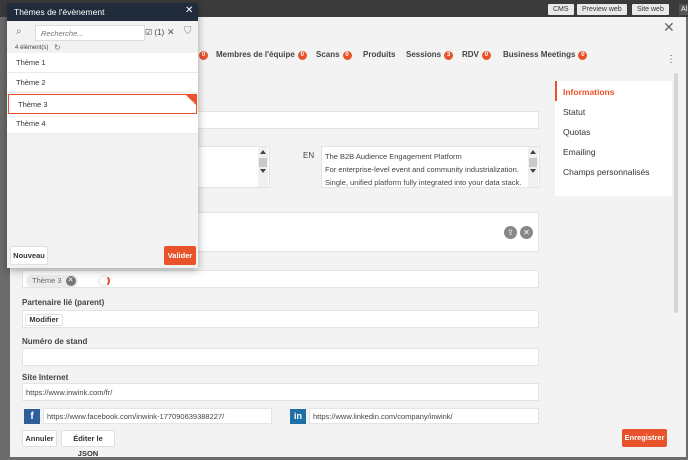 This screenshot has width=688, height=460. Describe the element at coordinates (29, 255) in the screenshot. I see `new-theme-button: Nouveau` at that location.